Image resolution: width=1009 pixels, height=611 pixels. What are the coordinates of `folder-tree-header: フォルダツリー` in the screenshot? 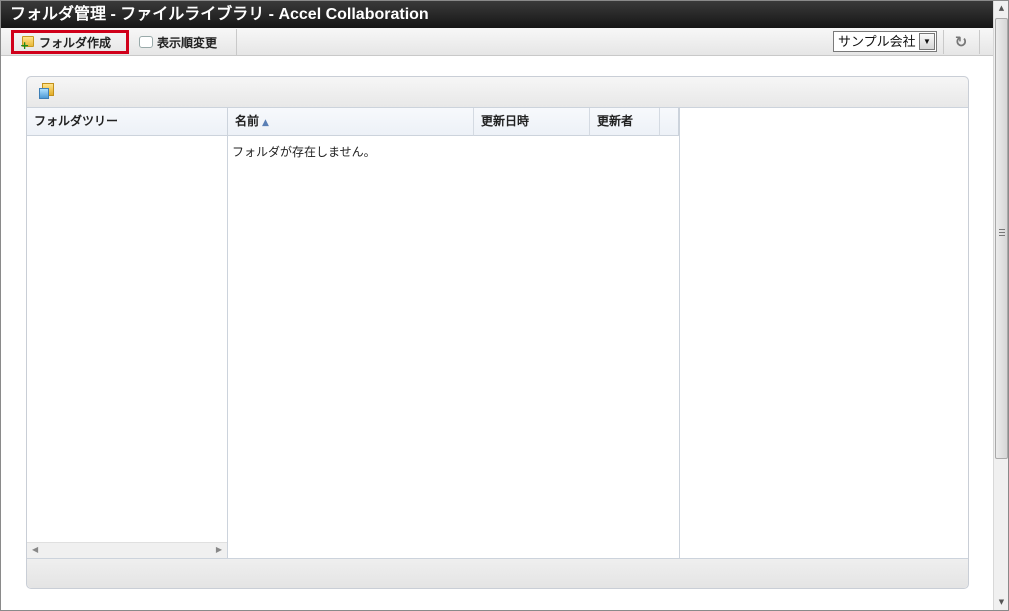 It's located at (127, 122).